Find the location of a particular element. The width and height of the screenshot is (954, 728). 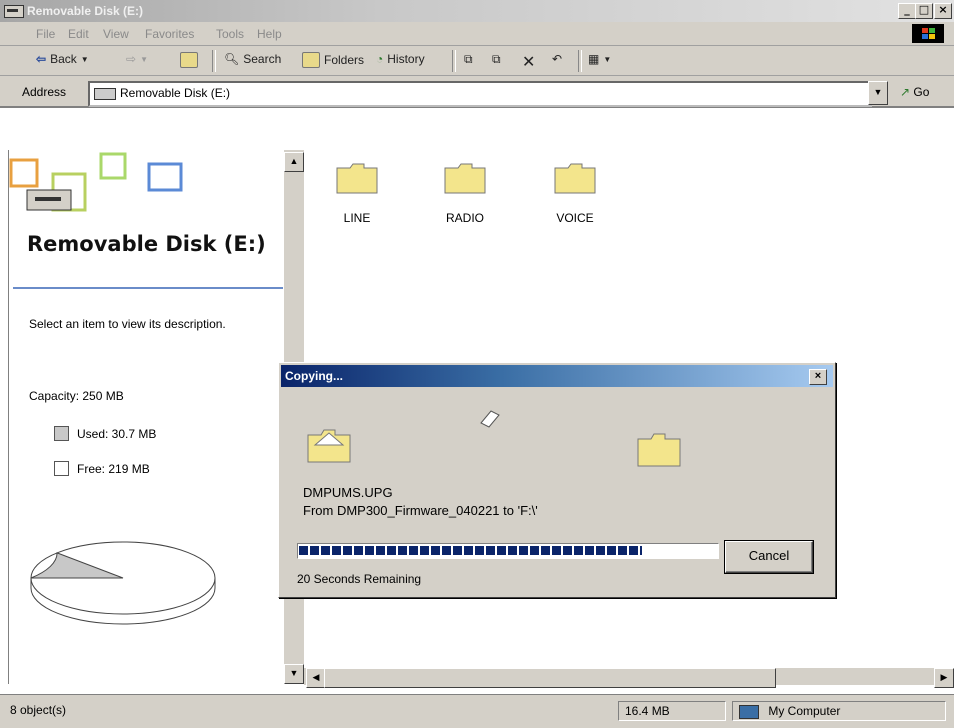

maximize-button: □ is located at coordinates (924, 11).